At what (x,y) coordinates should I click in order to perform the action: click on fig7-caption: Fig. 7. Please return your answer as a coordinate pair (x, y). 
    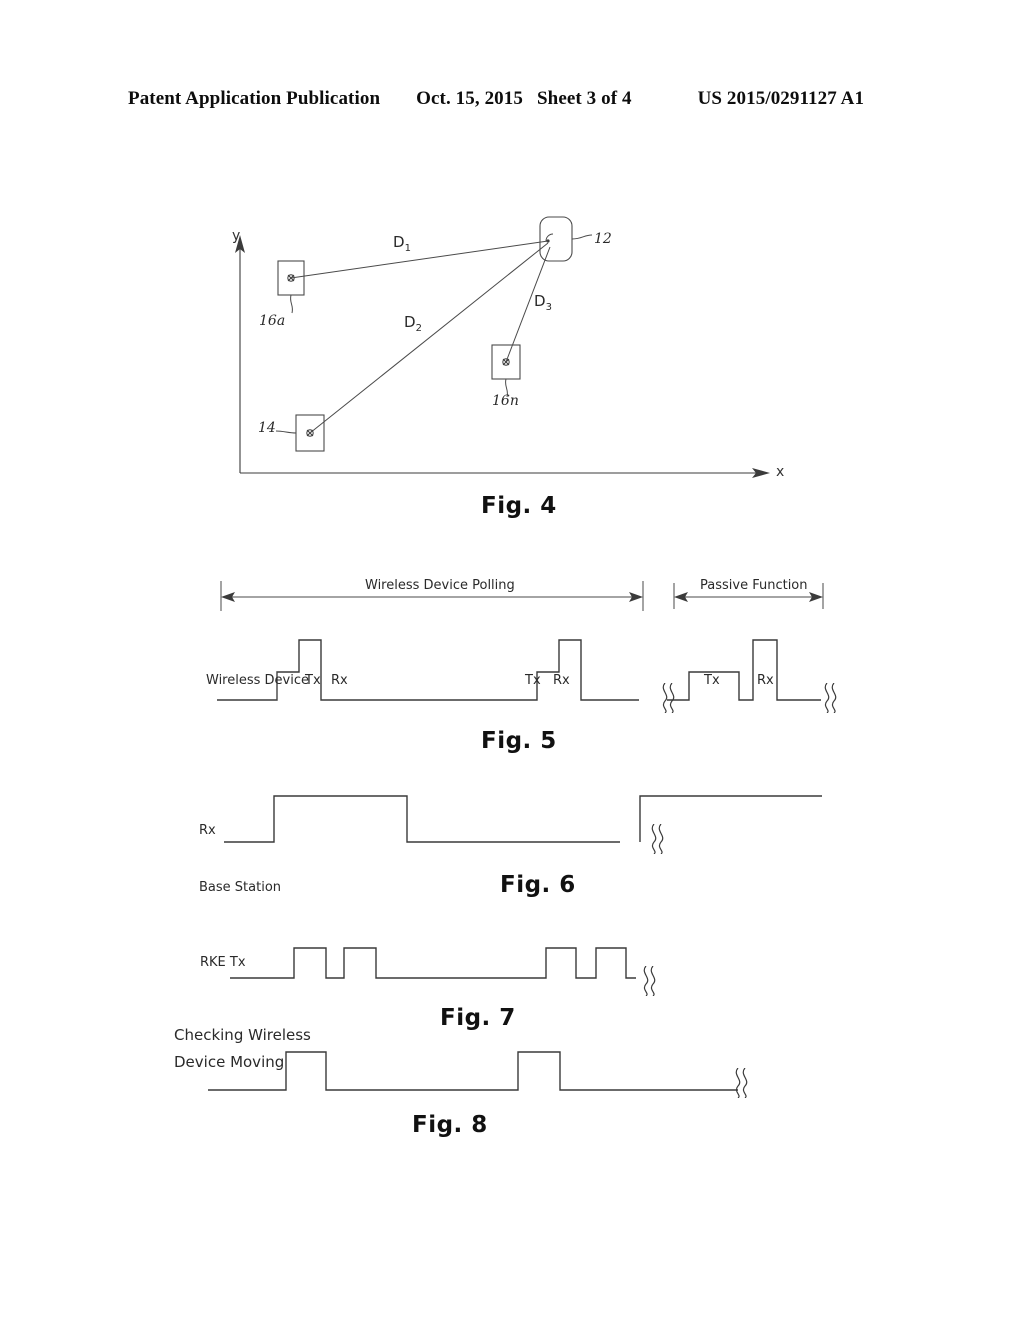
    Looking at the image, I should click on (478, 1018).